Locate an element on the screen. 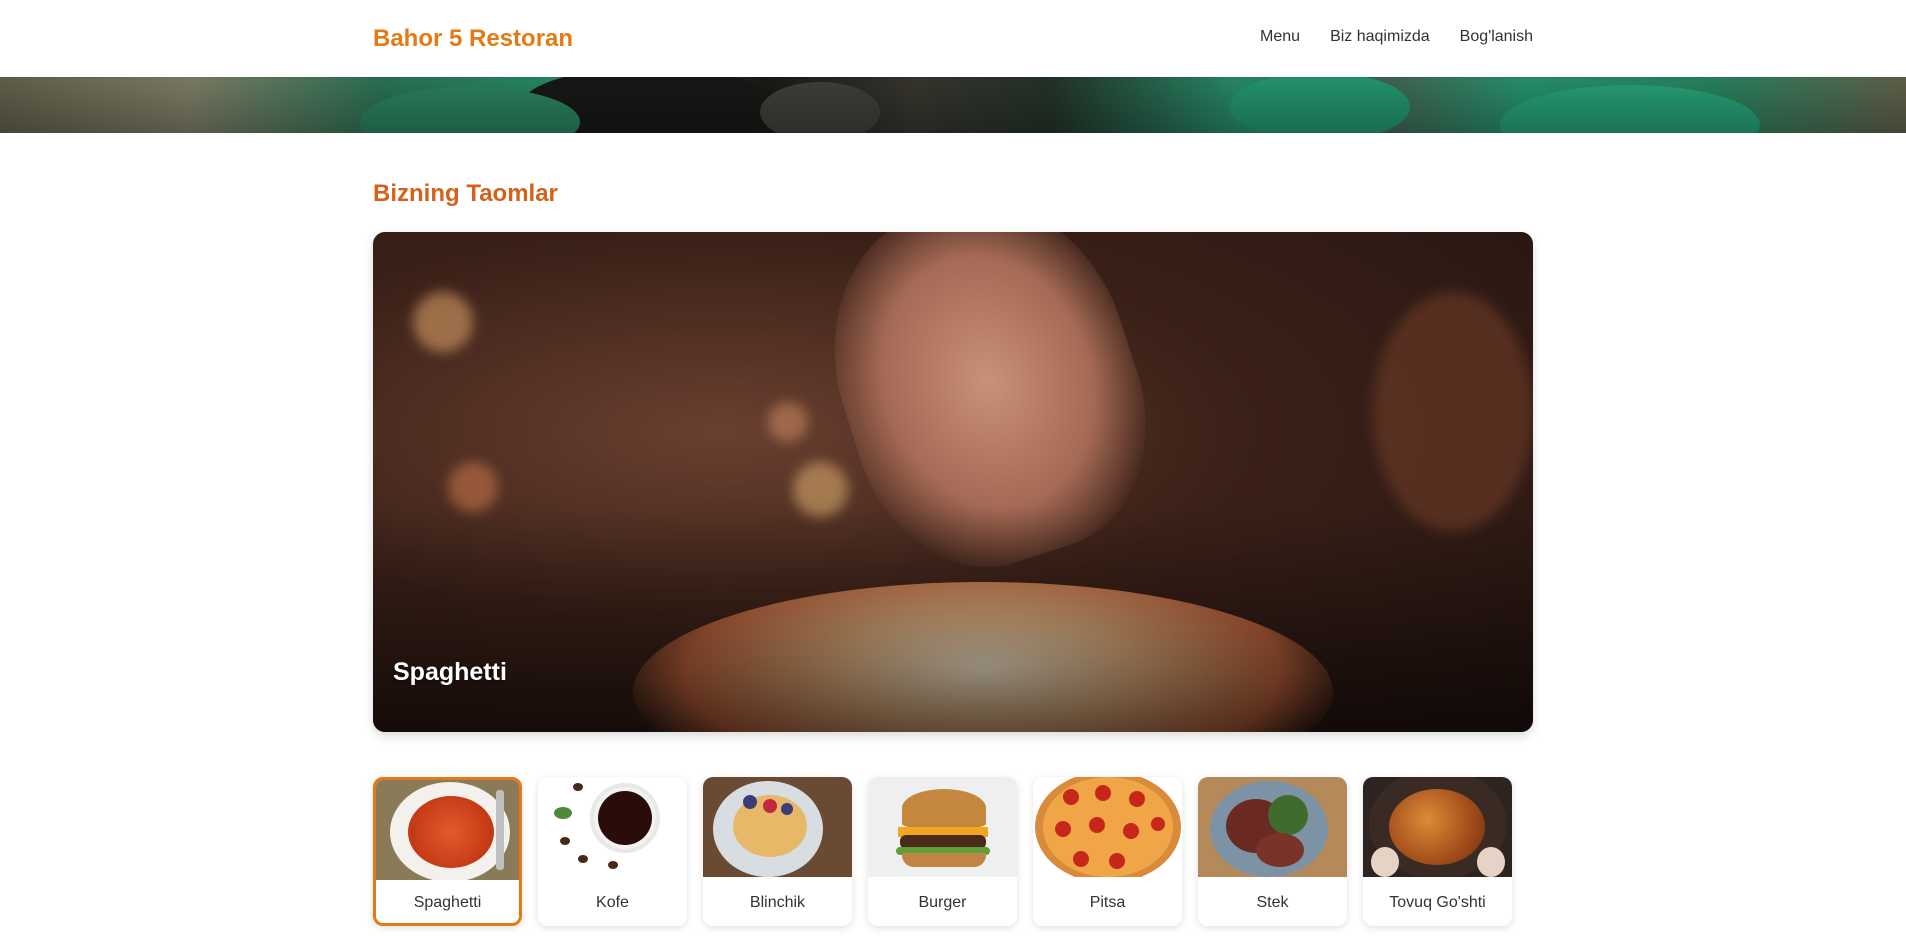  pancake-image is located at coordinates (777, 827).